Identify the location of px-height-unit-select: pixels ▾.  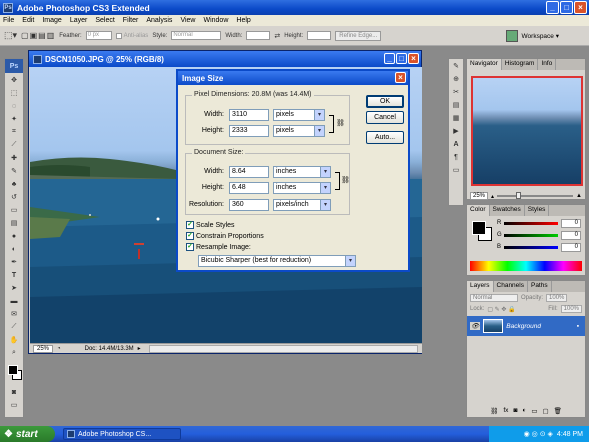
(299, 131).